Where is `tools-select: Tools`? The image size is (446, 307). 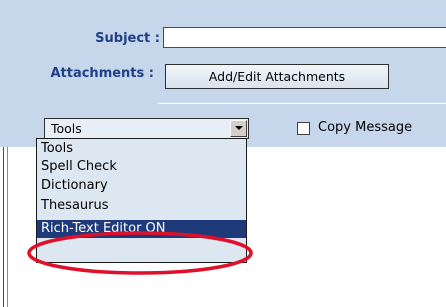 tools-select: Tools is located at coordinates (146, 128).